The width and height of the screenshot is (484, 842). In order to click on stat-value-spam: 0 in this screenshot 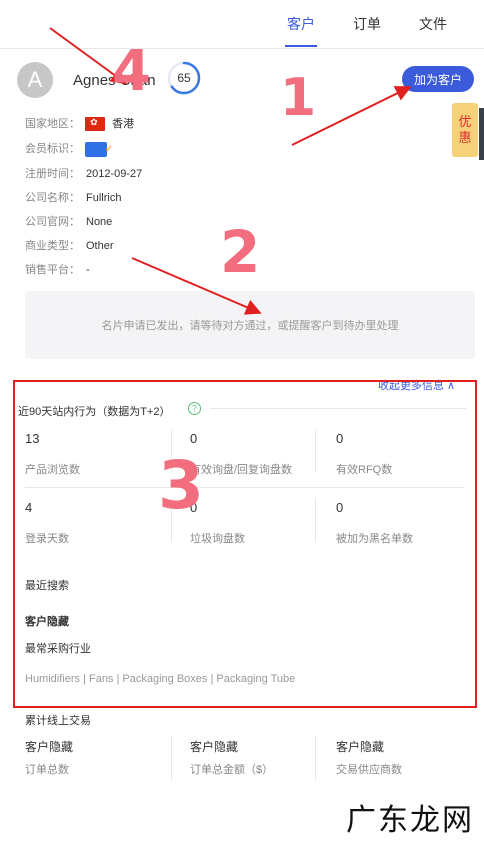, I will do `click(194, 507)`.